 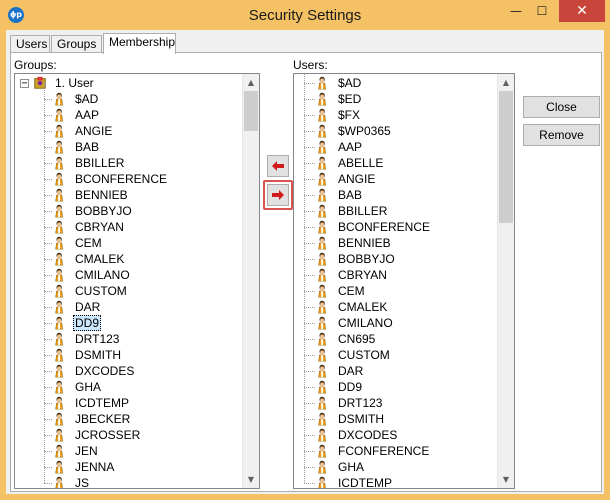 I want to click on add-to-group-button, so click(x=278, y=166).